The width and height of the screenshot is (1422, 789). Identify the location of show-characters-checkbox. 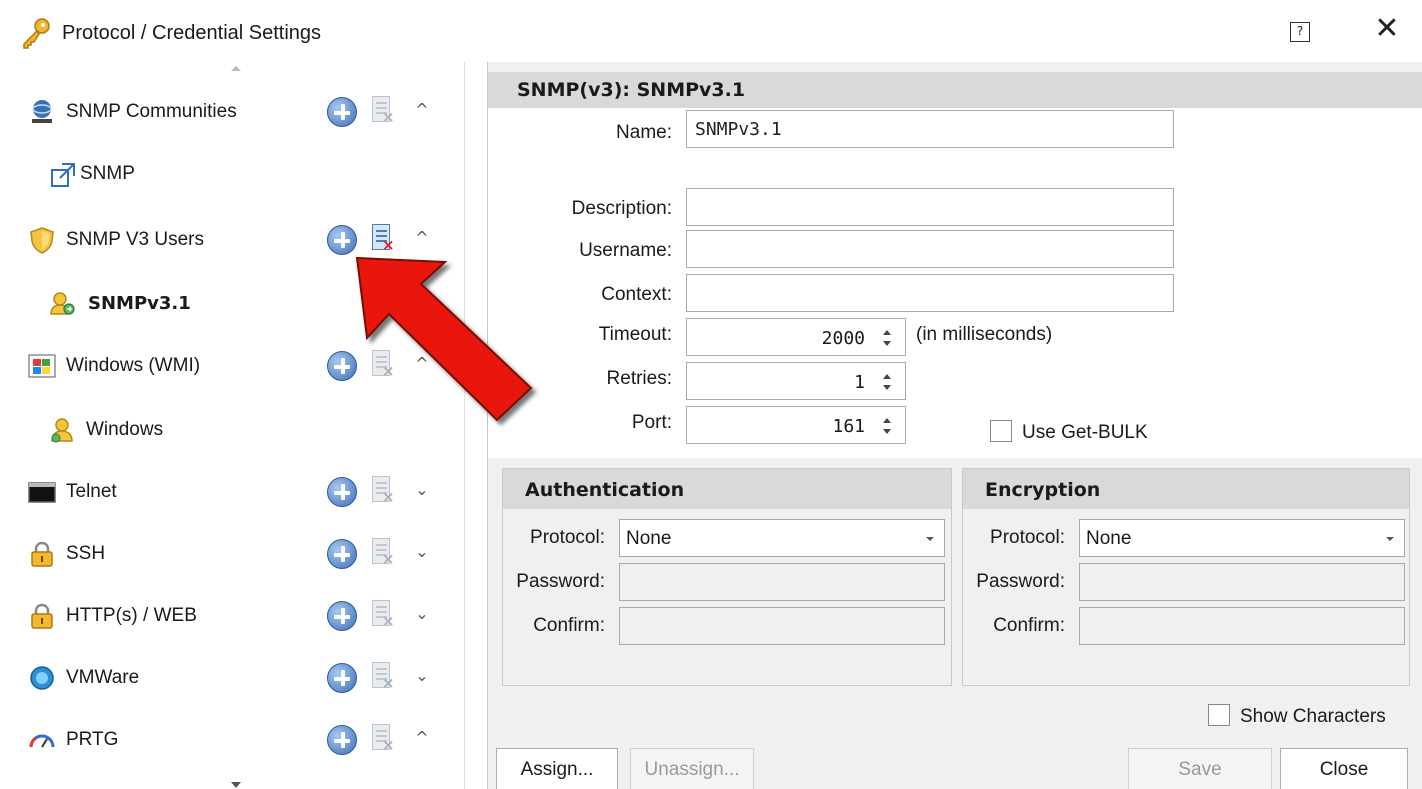
(1219, 715).